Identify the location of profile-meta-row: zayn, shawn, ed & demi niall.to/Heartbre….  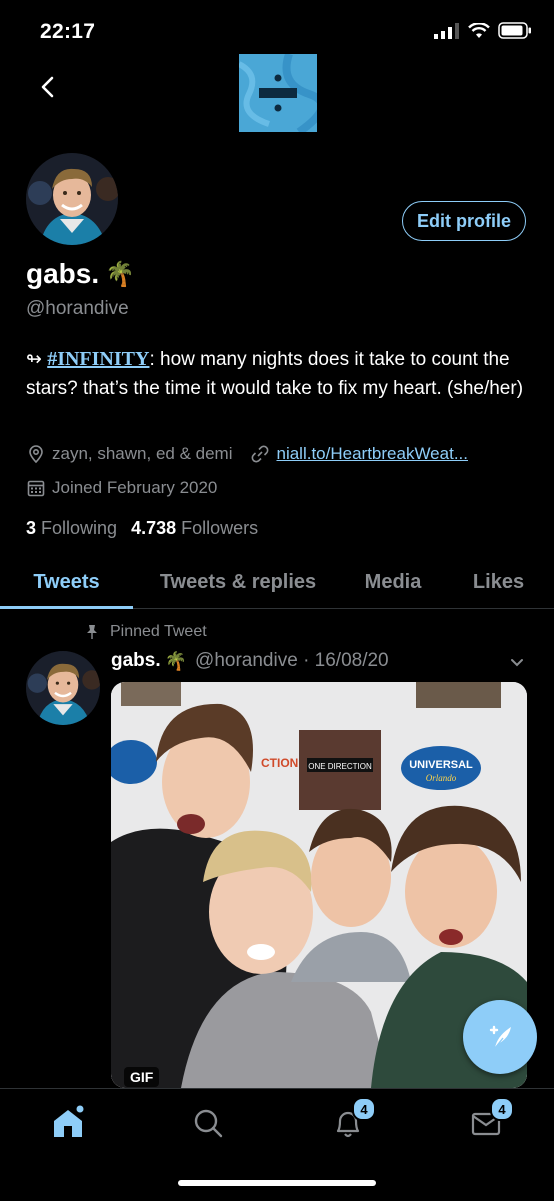
(247, 454).